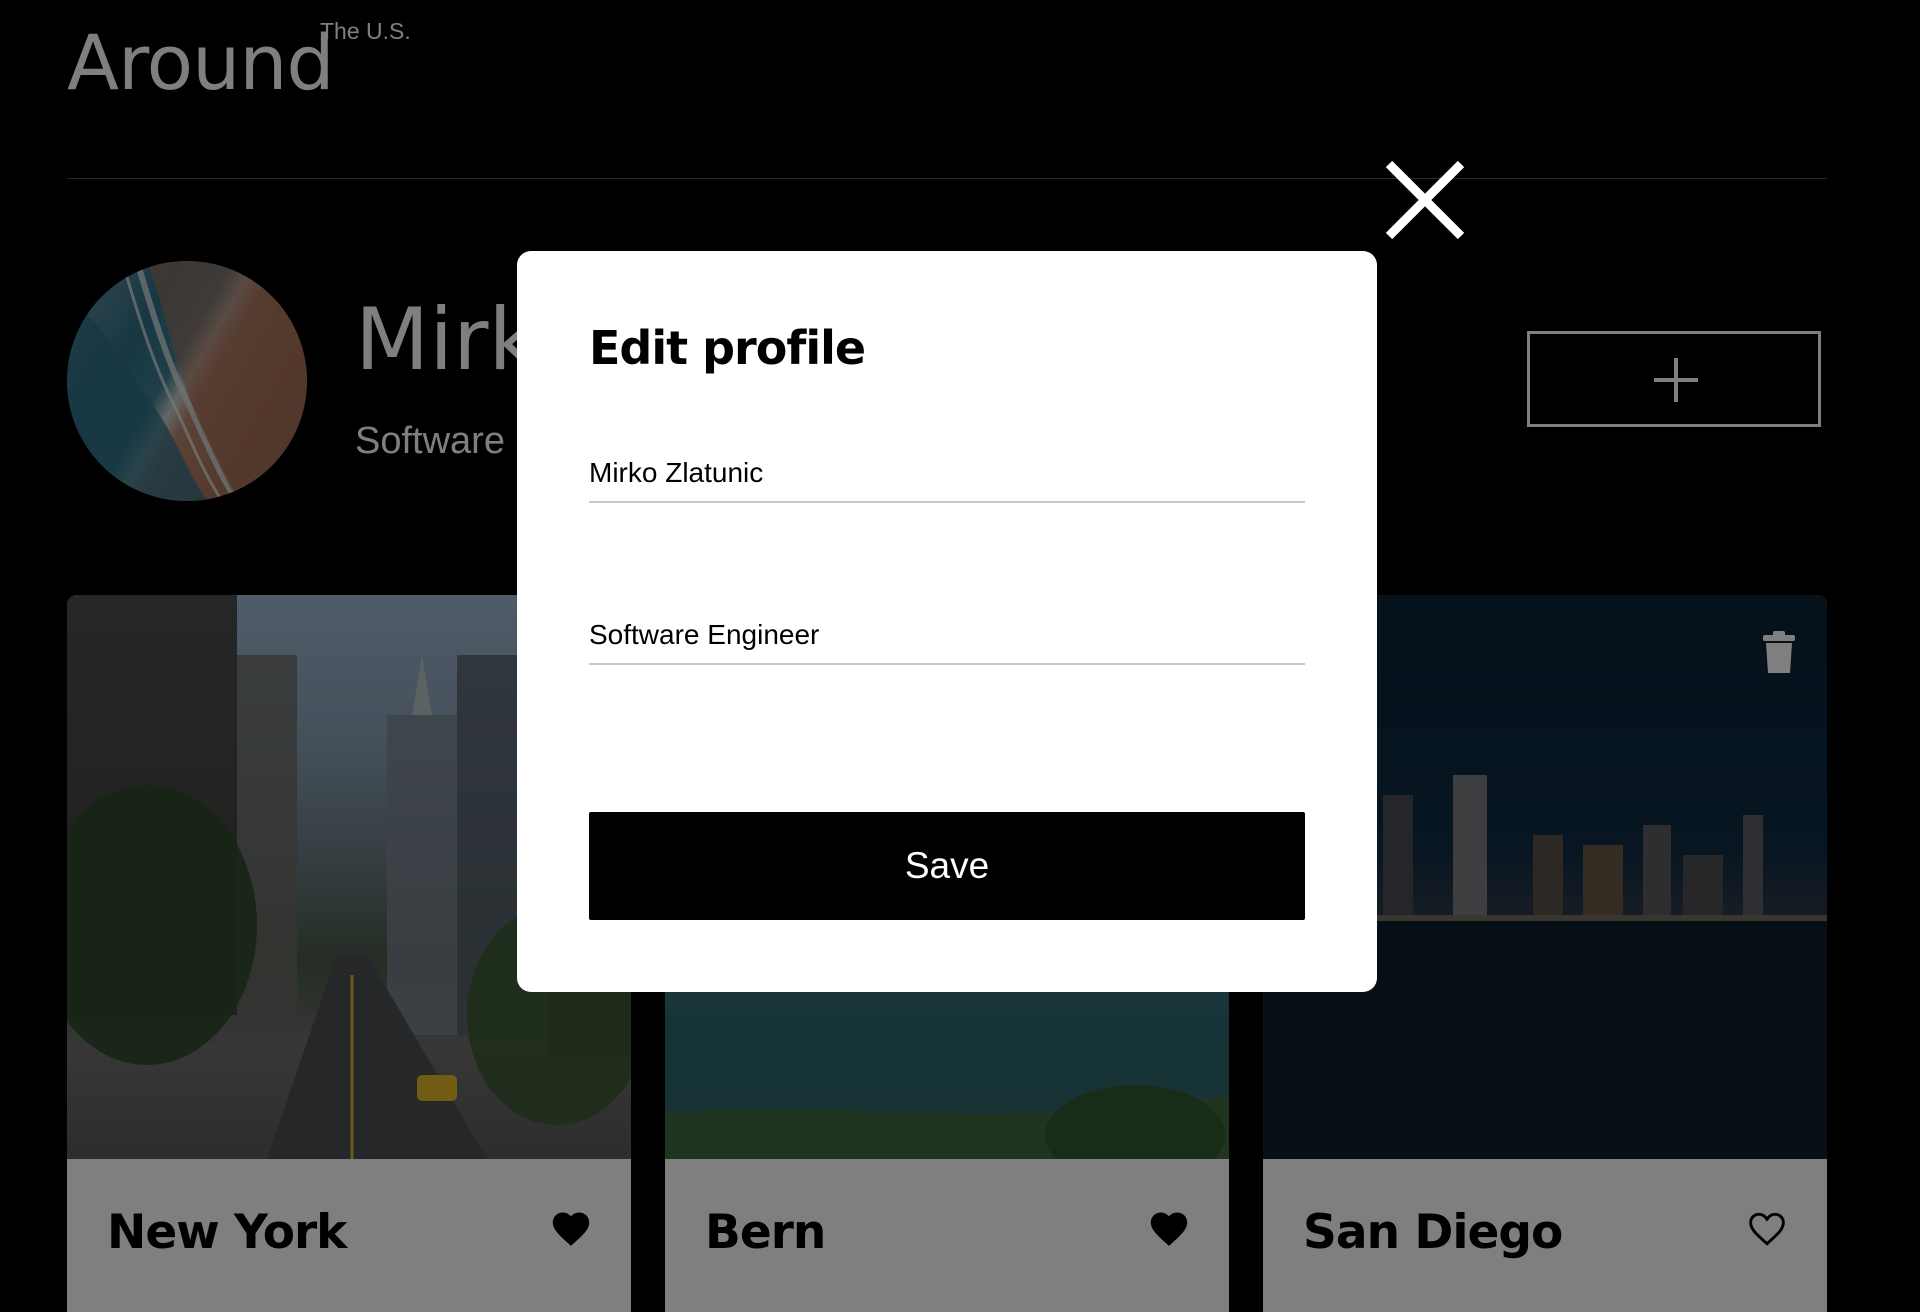 The width and height of the screenshot is (1920, 1312). What do you see at coordinates (727, 348) in the screenshot?
I see `modal-title: Edit profile` at bounding box center [727, 348].